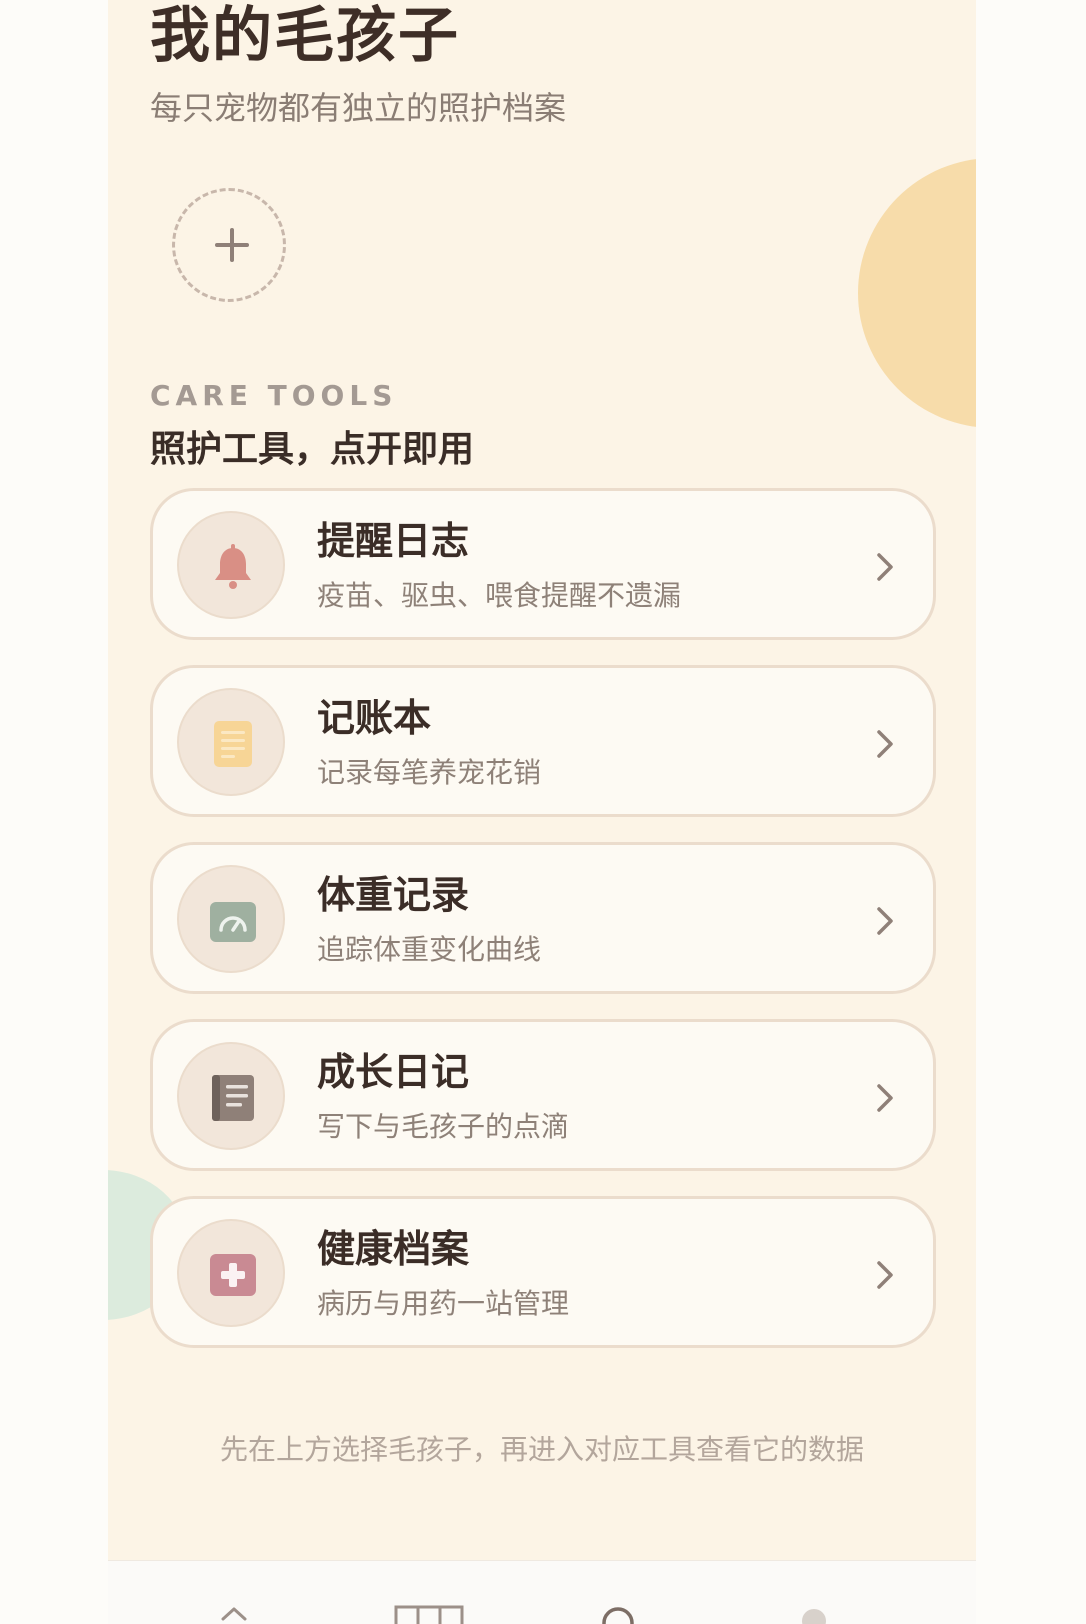 Image resolution: width=1086 pixels, height=1624 pixels. Describe the element at coordinates (393, 895) in the screenshot. I see `tool-title: 体重记录` at that location.